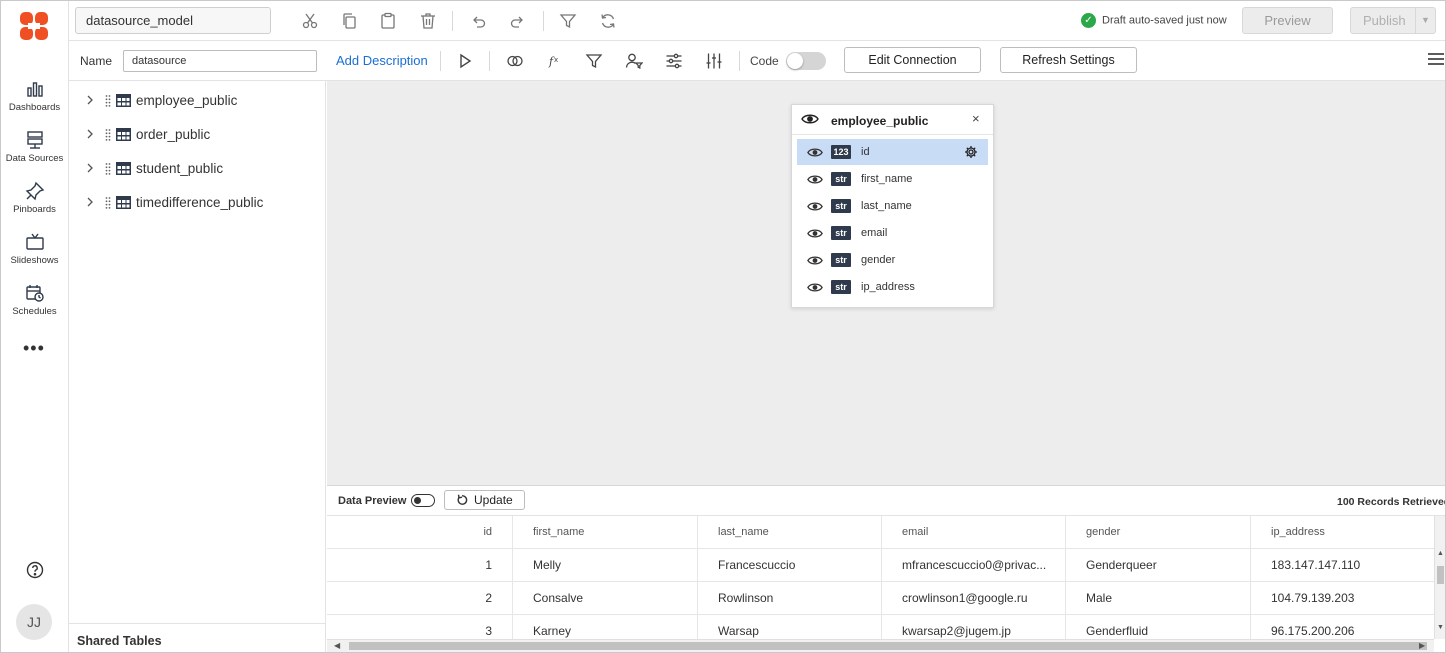 The height and width of the screenshot is (653, 1446). What do you see at coordinates (1425, 20) in the screenshot?
I see `chevron-down-icon: ▼` at bounding box center [1425, 20].